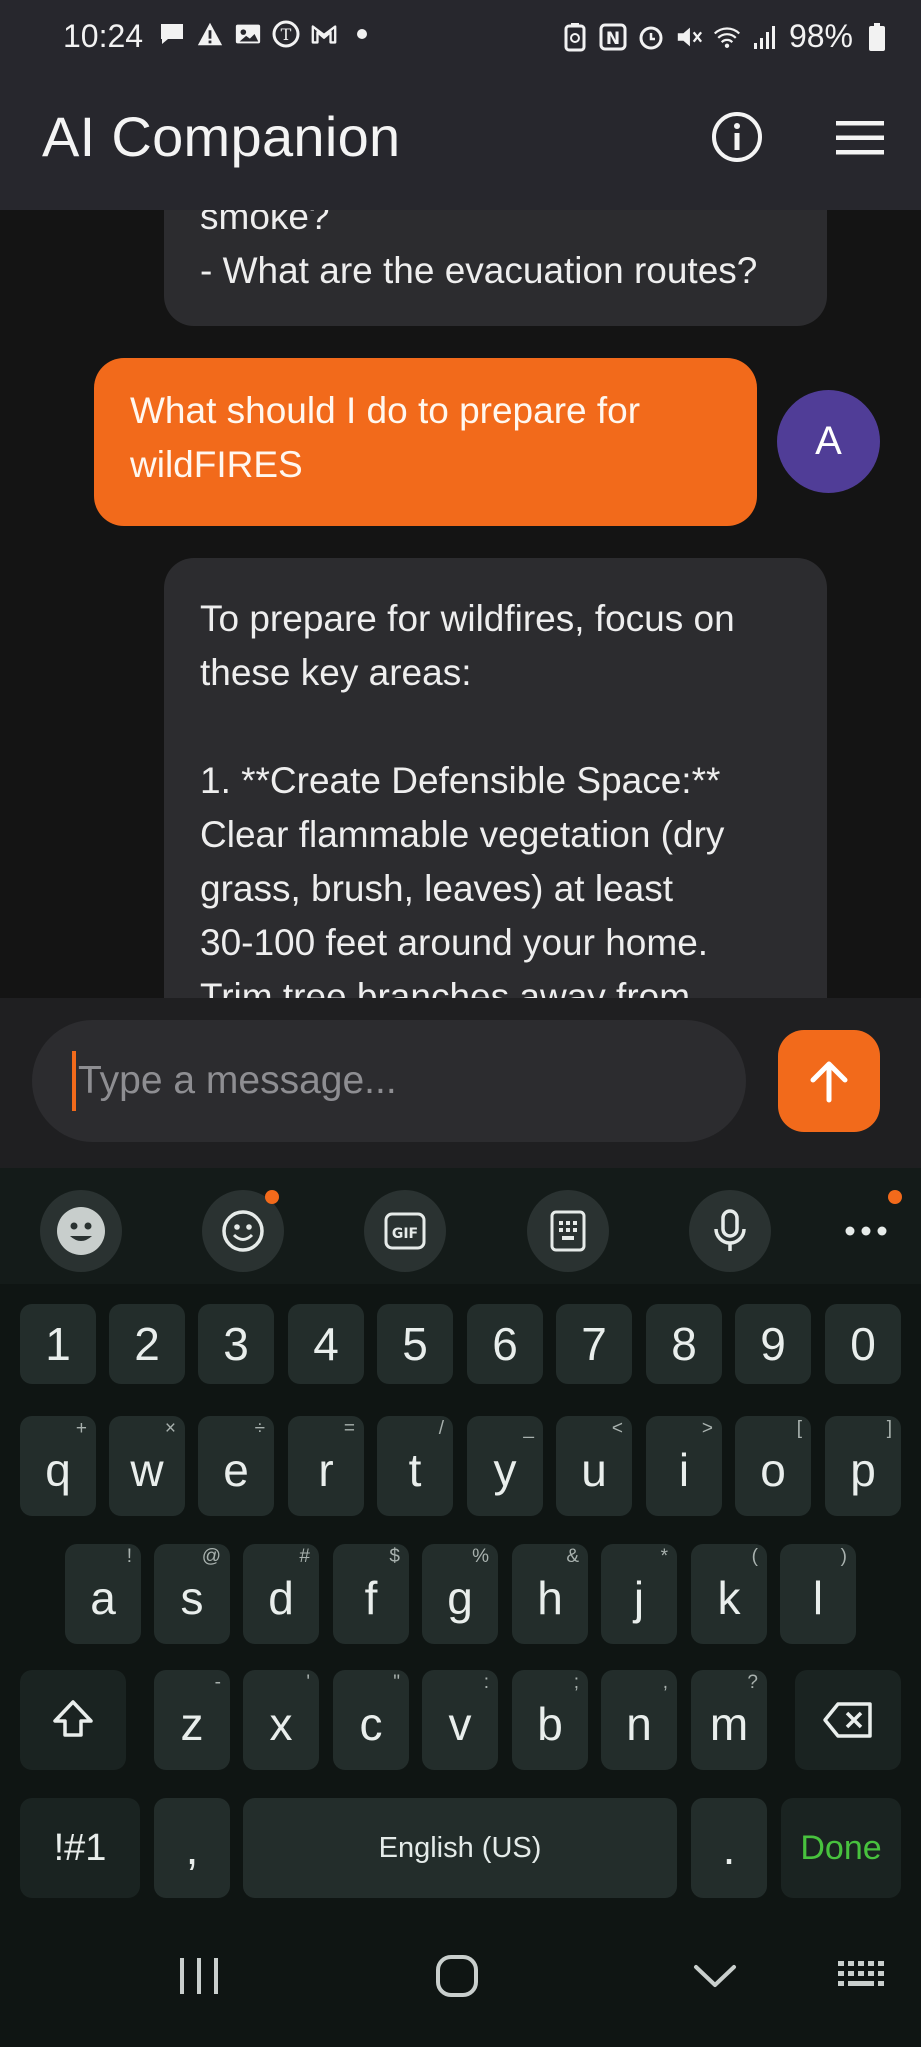  I want to click on home-button, so click(457, 1976).